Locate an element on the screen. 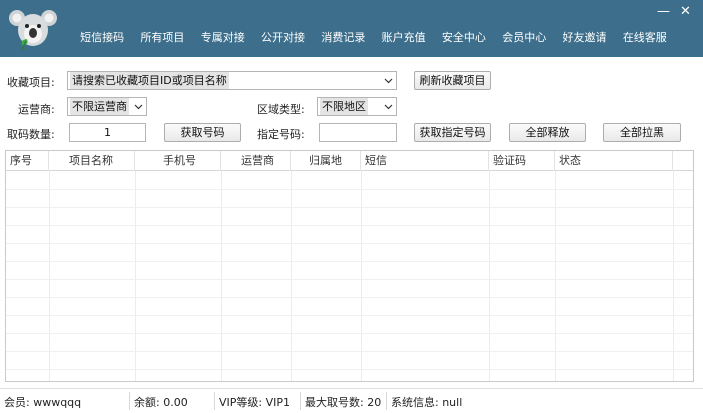 This screenshot has height=413, width=703. carrier-value: 不限运营商 is located at coordinates (99, 106).